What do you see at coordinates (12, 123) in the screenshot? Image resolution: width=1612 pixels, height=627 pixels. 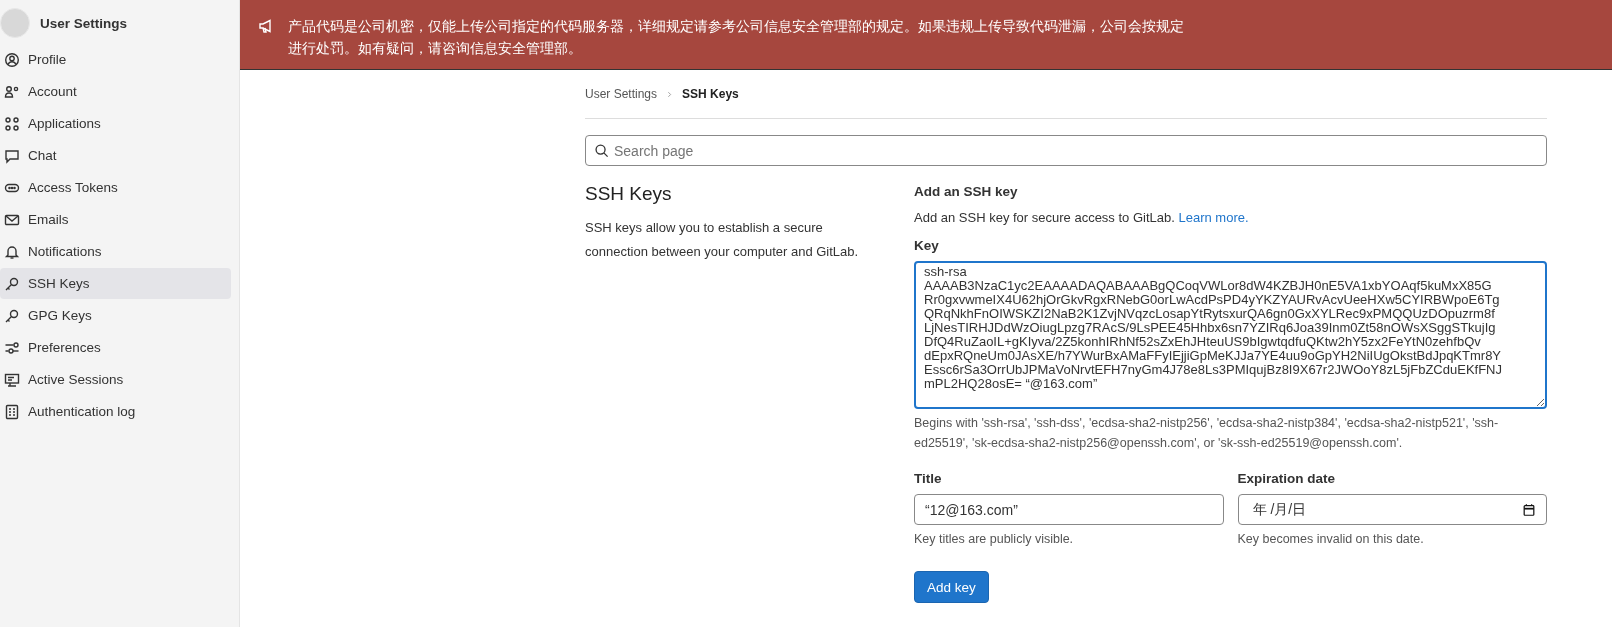 I see `grid-icon` at bounding box center [12, 123].